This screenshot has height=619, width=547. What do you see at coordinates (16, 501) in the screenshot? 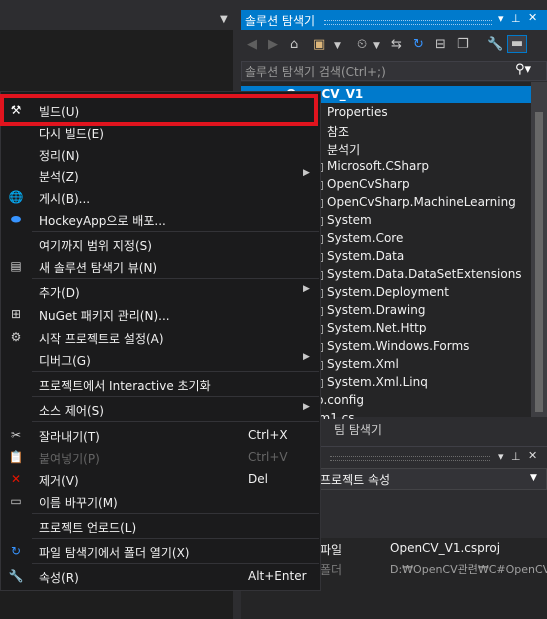
I see `rename-icon: ▭` at bounding box center [16, 501].